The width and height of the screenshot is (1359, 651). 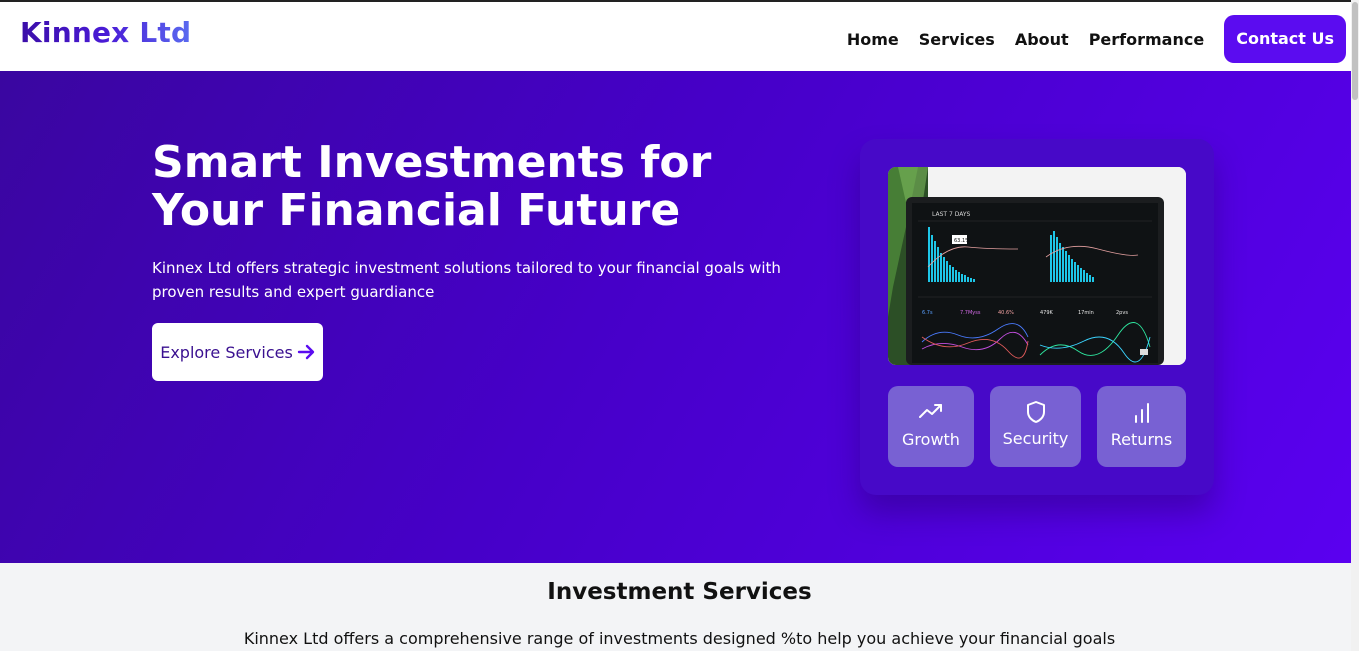 What do you see at coordinates (1122, 313) in the screenshot?
I see `dashboard-stat-6: 2pvs` at bounding box center [1122, 313].